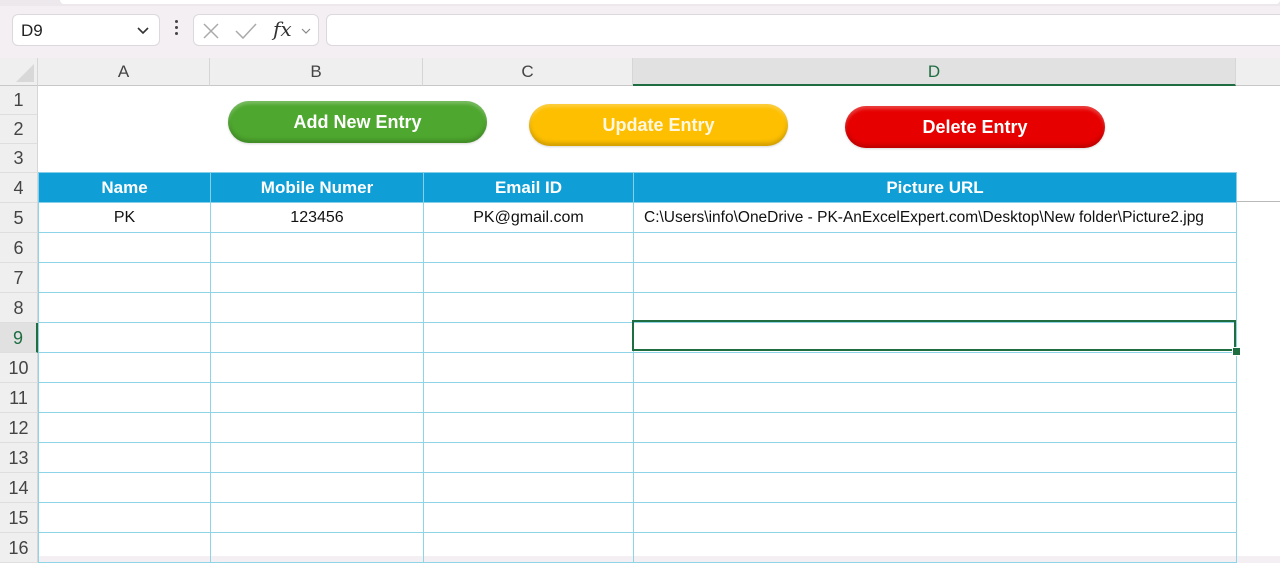 This screenshot has width=1280, height=563. I want to click on row-header-14: 14, so click(19, 488).